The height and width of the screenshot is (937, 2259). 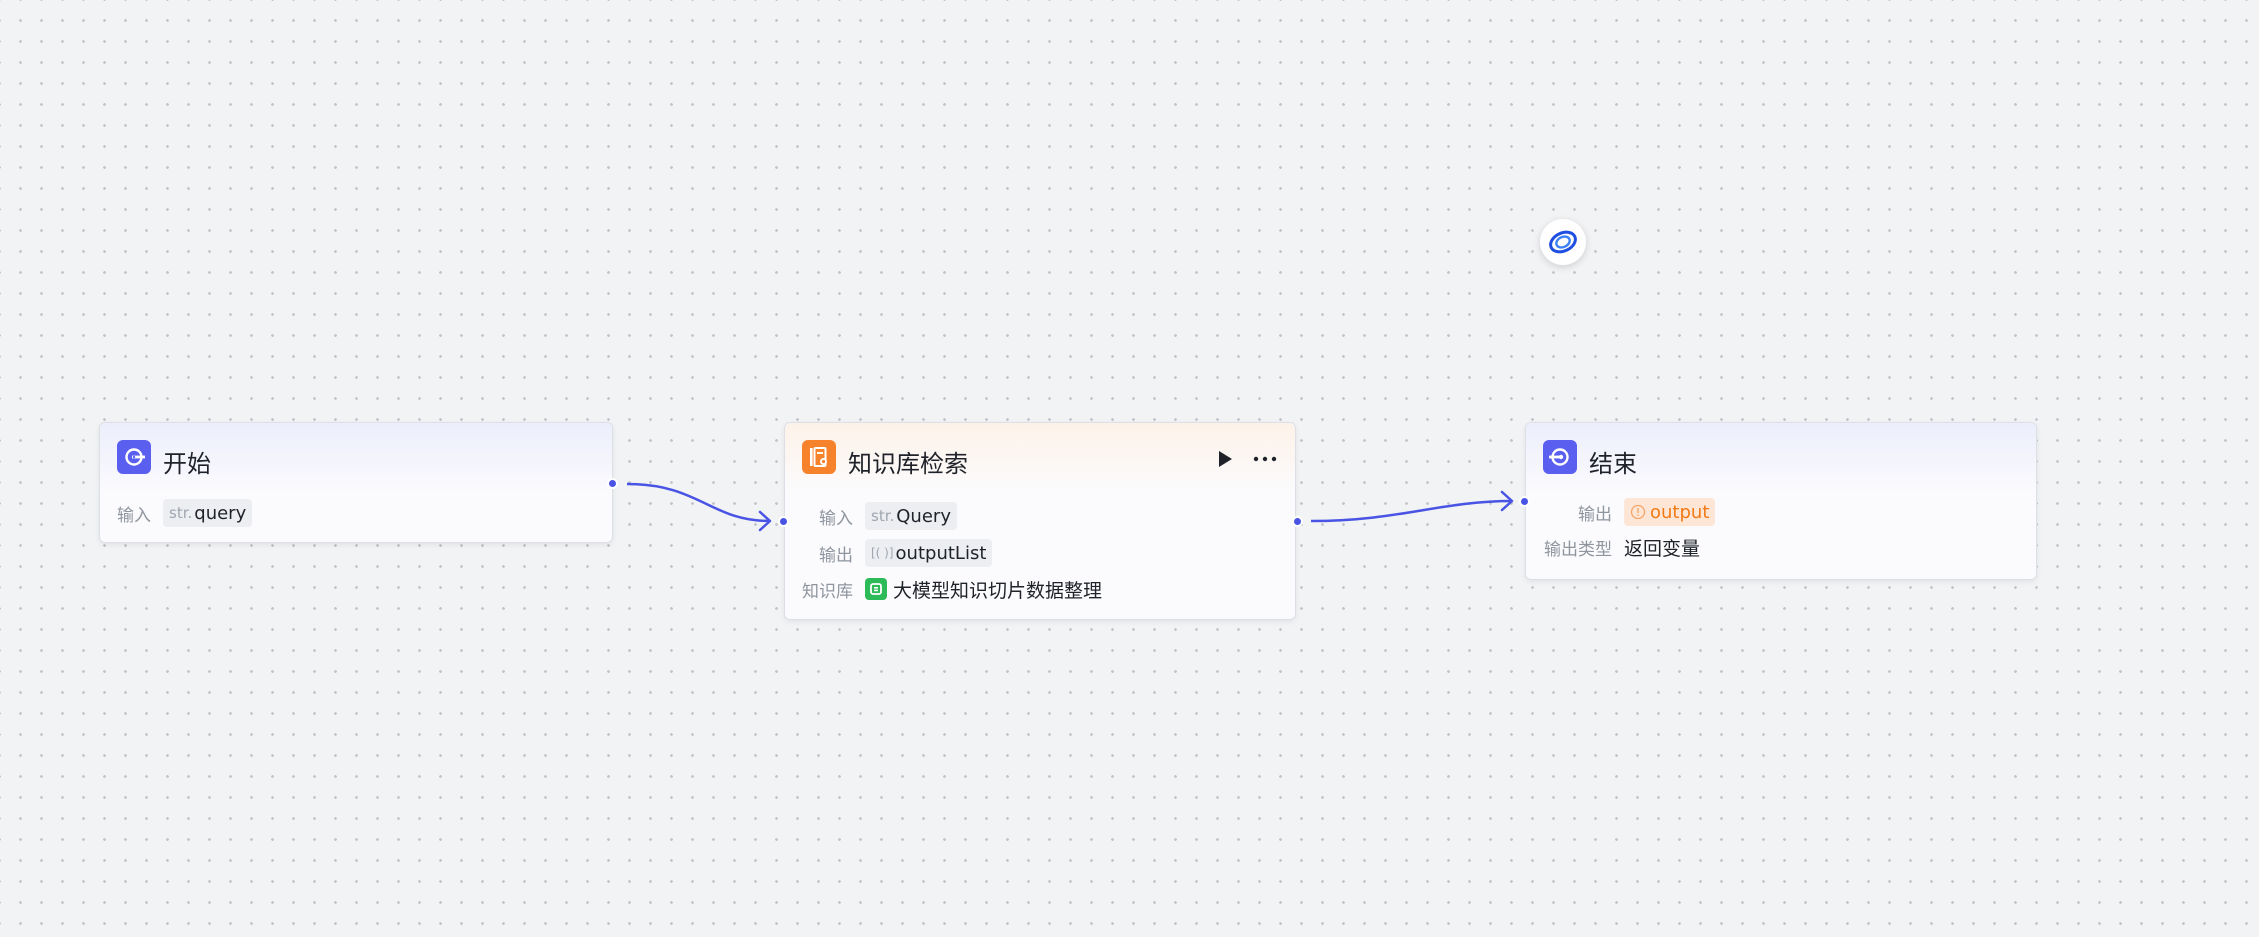 What do you see at coordinates (827, 591) in the screenshot?
I see `knowledge-base-label: 知识库` at bounding box center [827, 591].